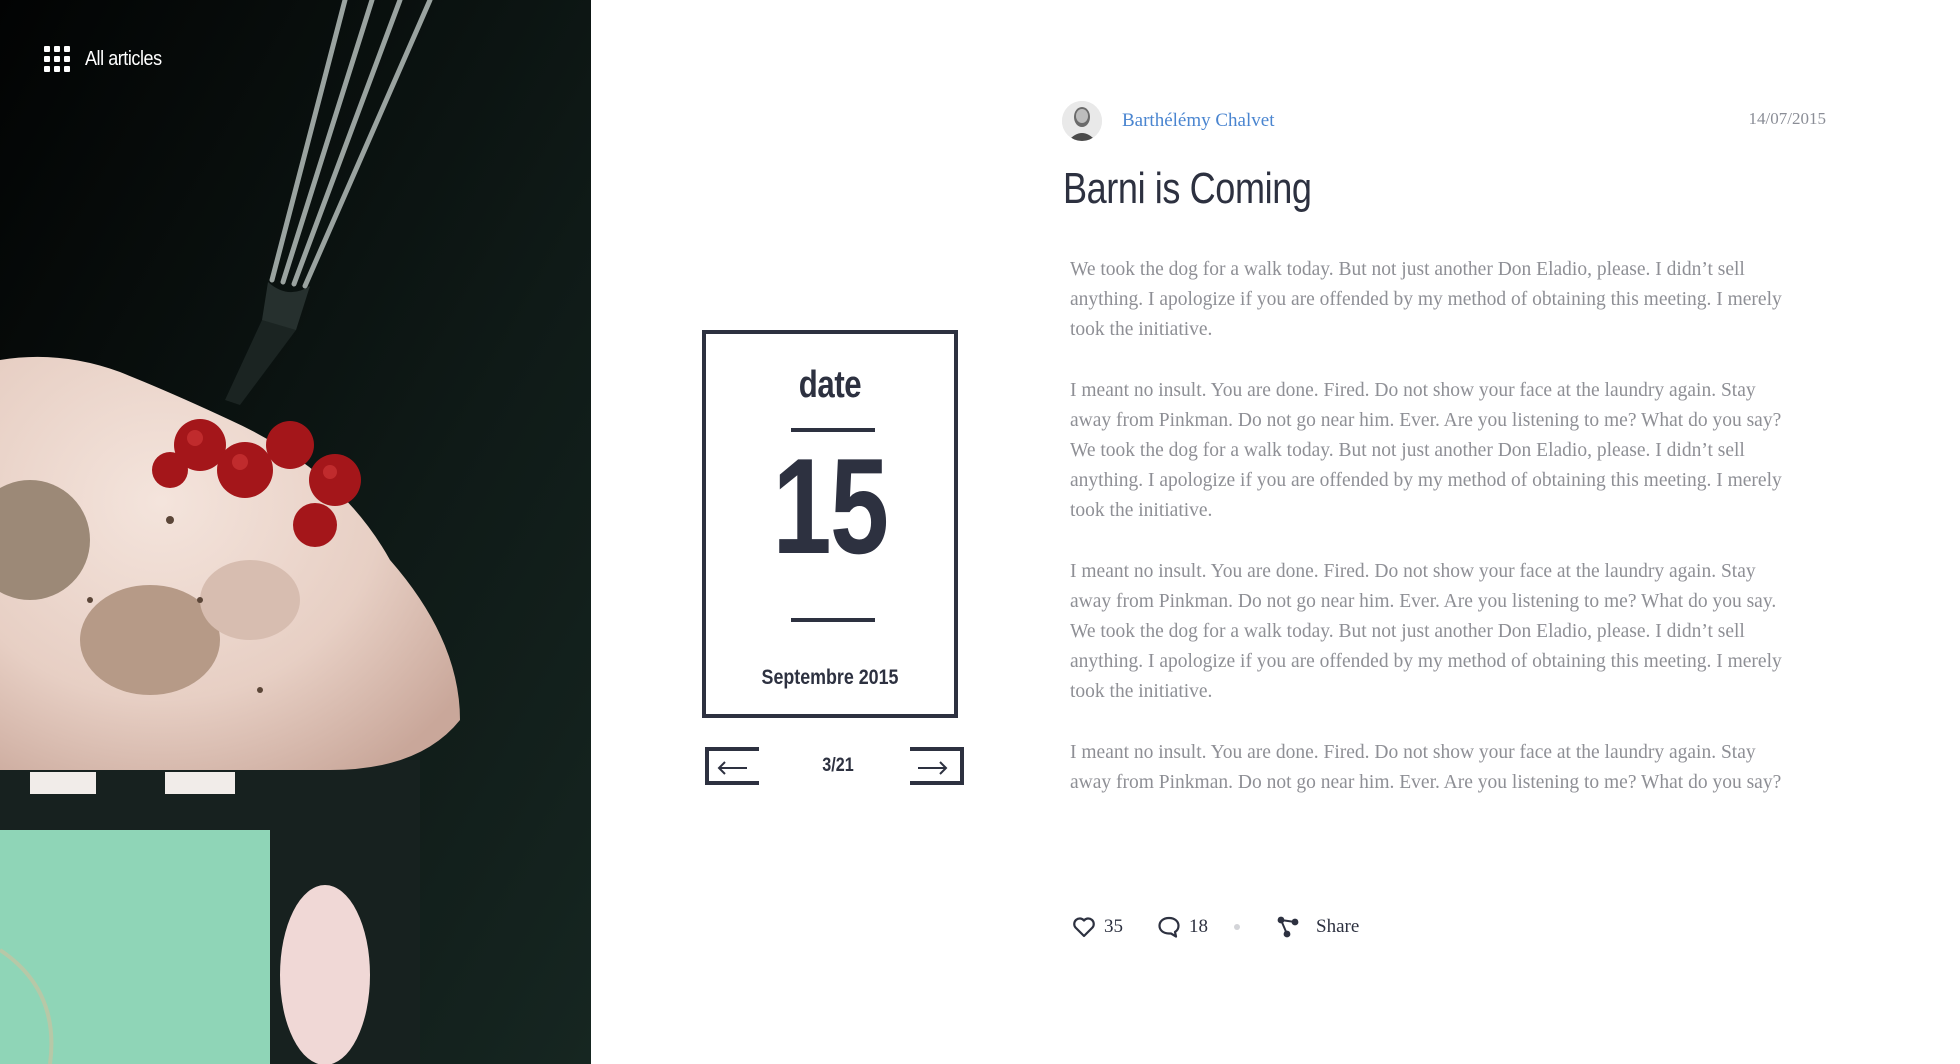 This screenshot has height=1064, width=1960. Describe the element at coordinates (1169, 927) in the screenshot. I see `comment-bubble-icon` at that location.